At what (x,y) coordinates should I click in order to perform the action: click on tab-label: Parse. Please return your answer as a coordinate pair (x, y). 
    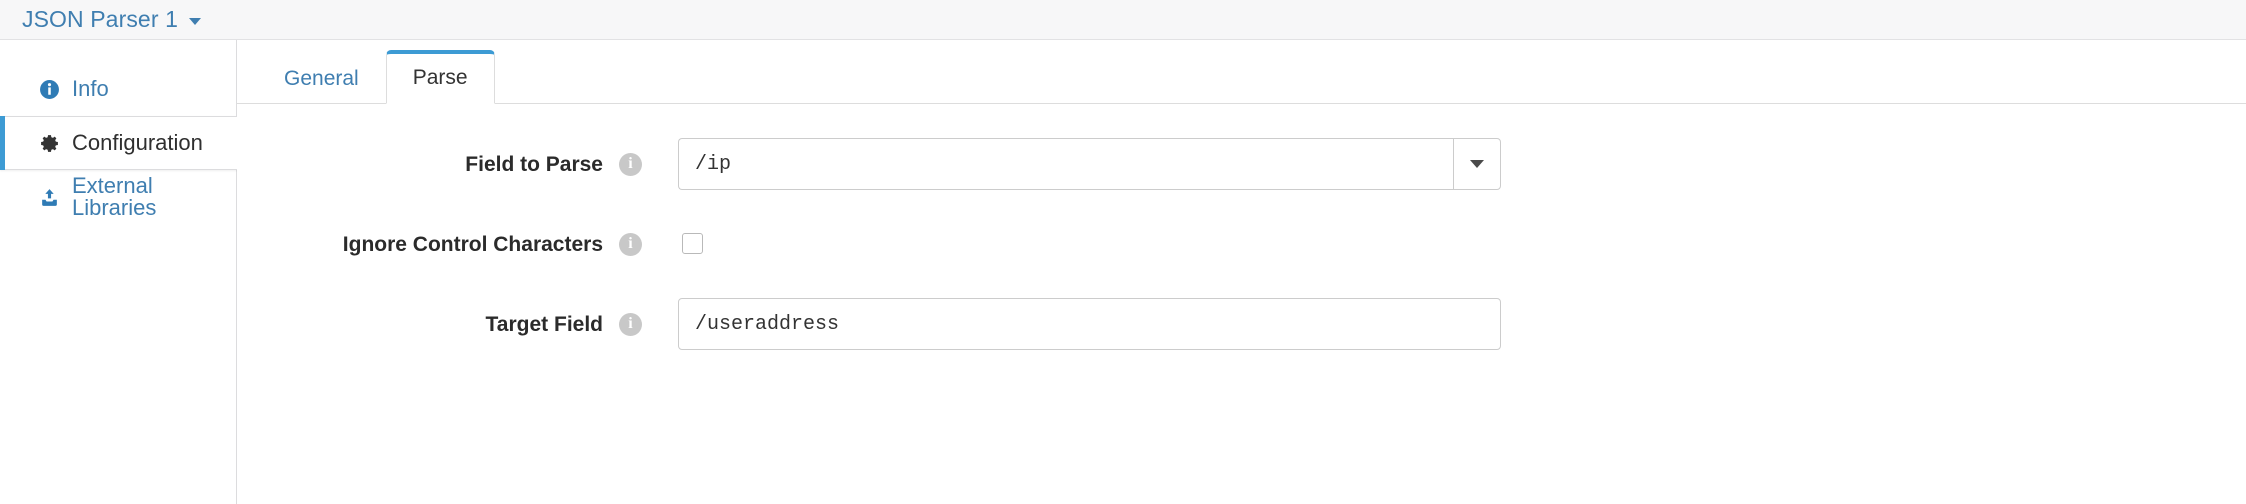
    Looking at the image, I should click on (440, 77).